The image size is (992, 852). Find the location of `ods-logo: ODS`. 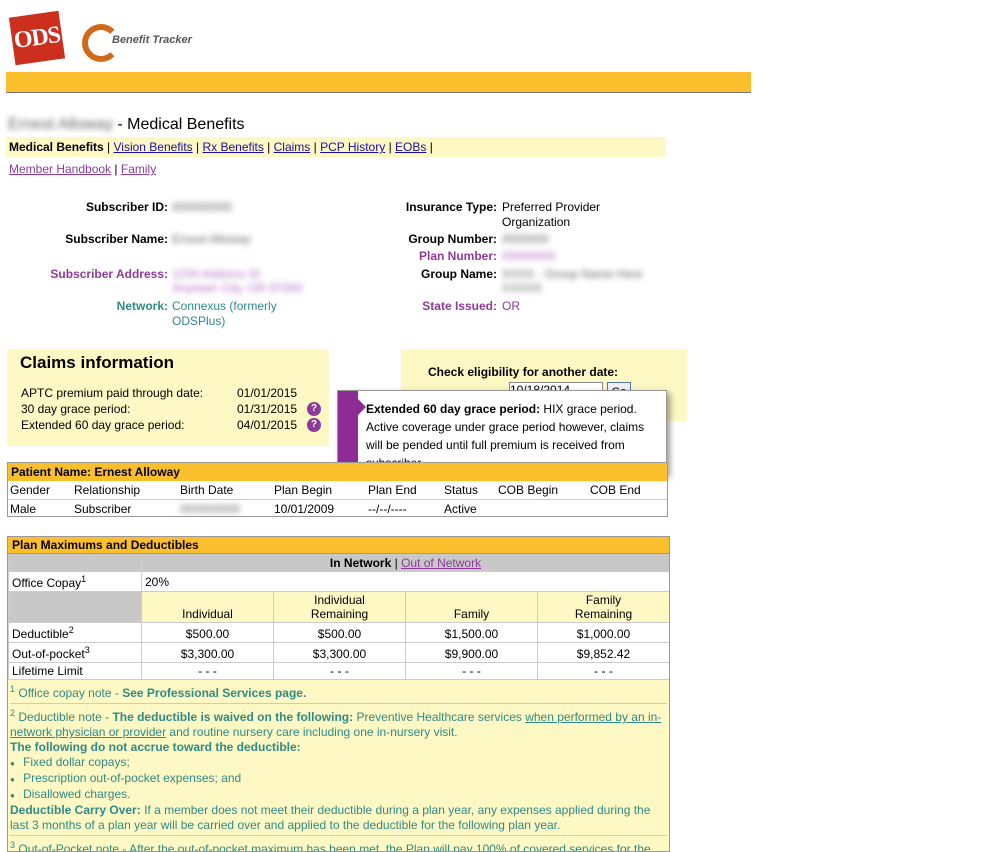

ods-logo: ODS is located at coordinates (37, 38).